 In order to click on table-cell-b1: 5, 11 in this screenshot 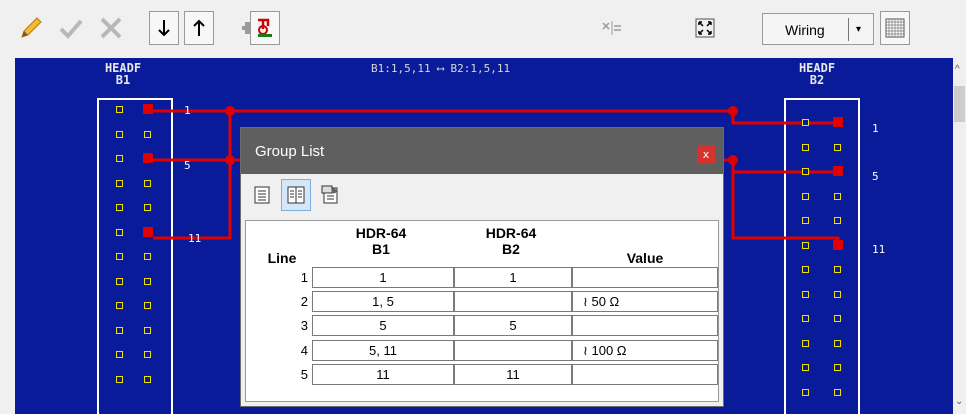, I will do `click(383, 350)`.